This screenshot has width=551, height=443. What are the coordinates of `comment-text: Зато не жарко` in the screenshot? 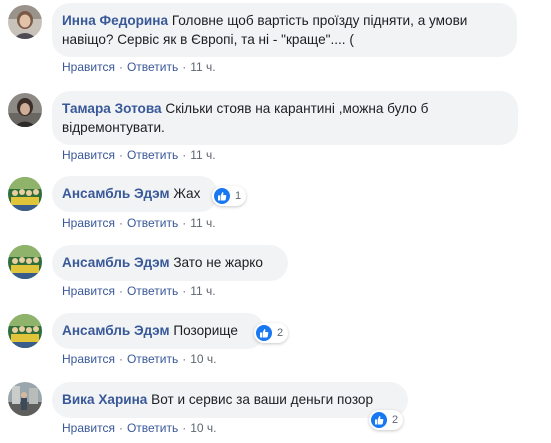 It's located at (218, 262).